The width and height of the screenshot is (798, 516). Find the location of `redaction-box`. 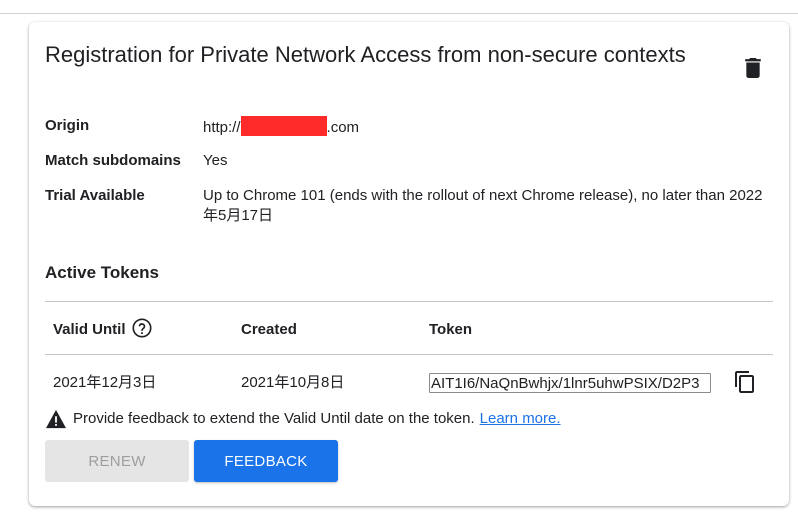

redaction-box is located at coordinates (283, 126).